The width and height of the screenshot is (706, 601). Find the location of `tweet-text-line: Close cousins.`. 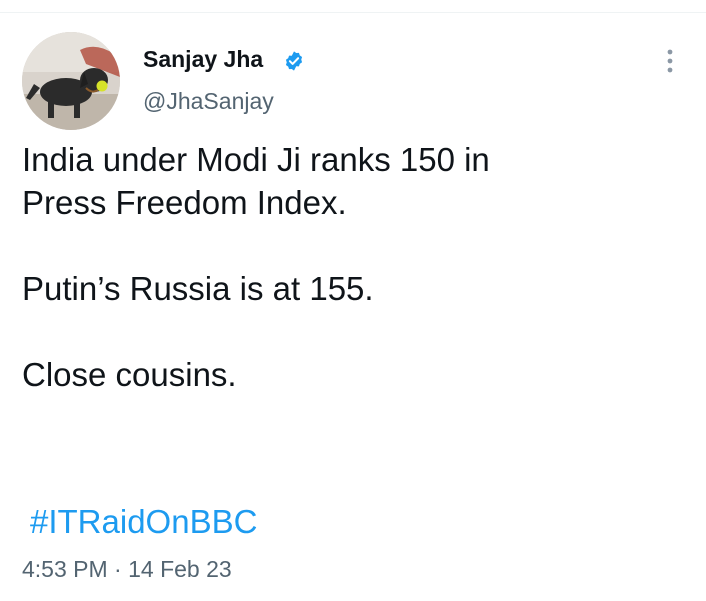

tweet-text-line: Close cousins. is located at coordinates (129, 374).